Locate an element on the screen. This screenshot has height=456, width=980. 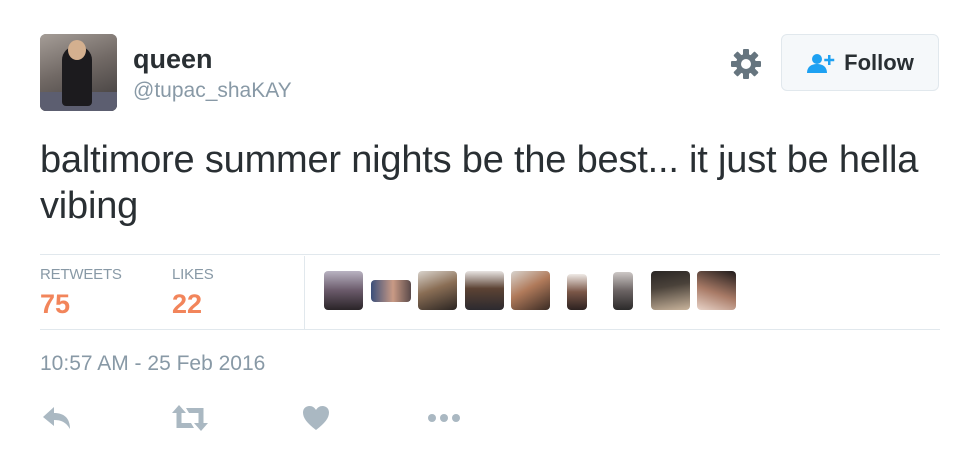
user-avatar is located at coordinates (78, 72).